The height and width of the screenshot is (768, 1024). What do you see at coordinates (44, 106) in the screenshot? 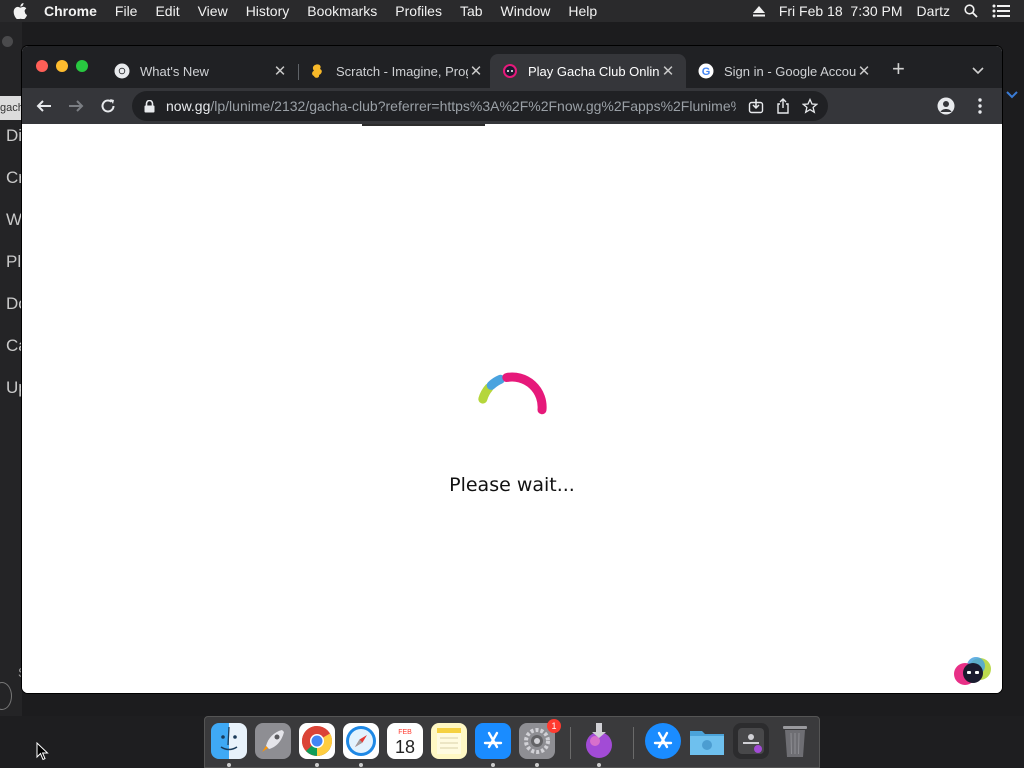
I see `back-button` at bounding box center [44, 106].